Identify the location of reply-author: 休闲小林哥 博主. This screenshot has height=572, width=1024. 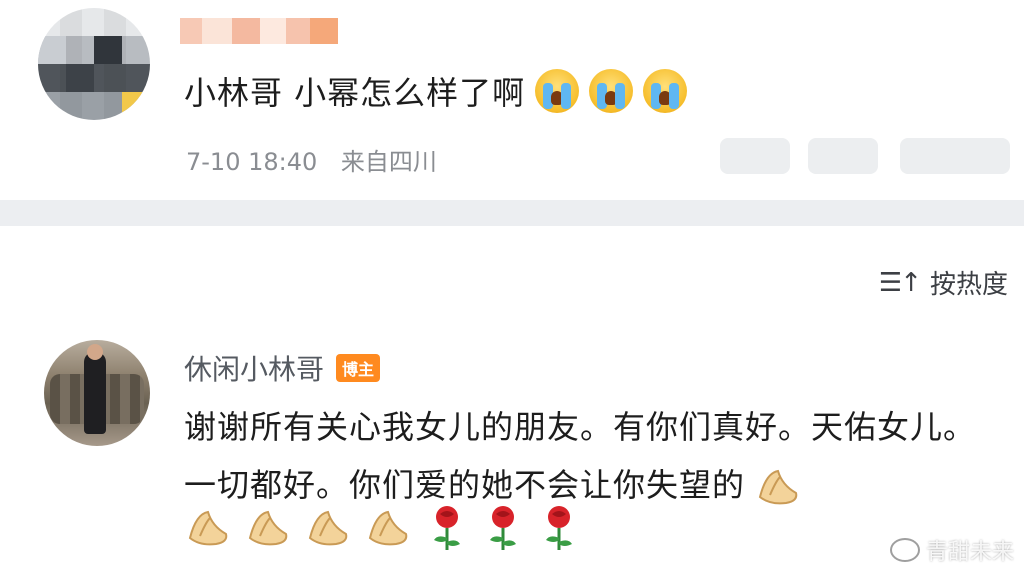
(282, 368).